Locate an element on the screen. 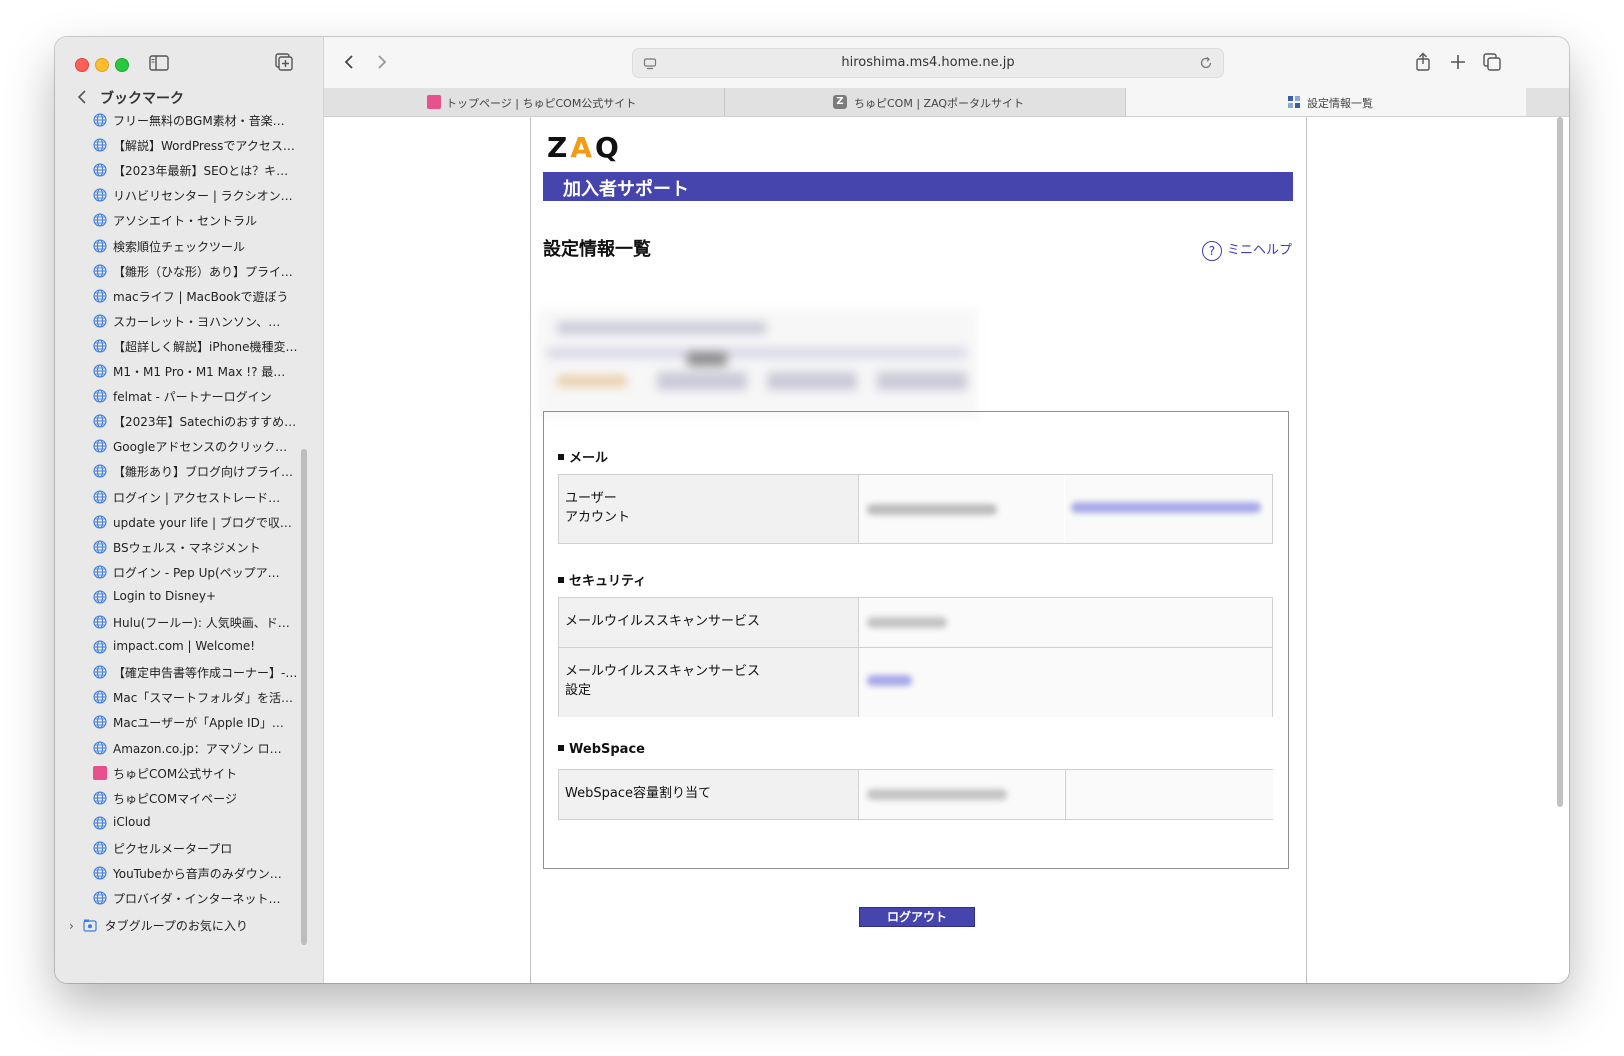 The height and width of the screenshot is (1056, 1624). close-window-button is located at coordinates (82, 65).